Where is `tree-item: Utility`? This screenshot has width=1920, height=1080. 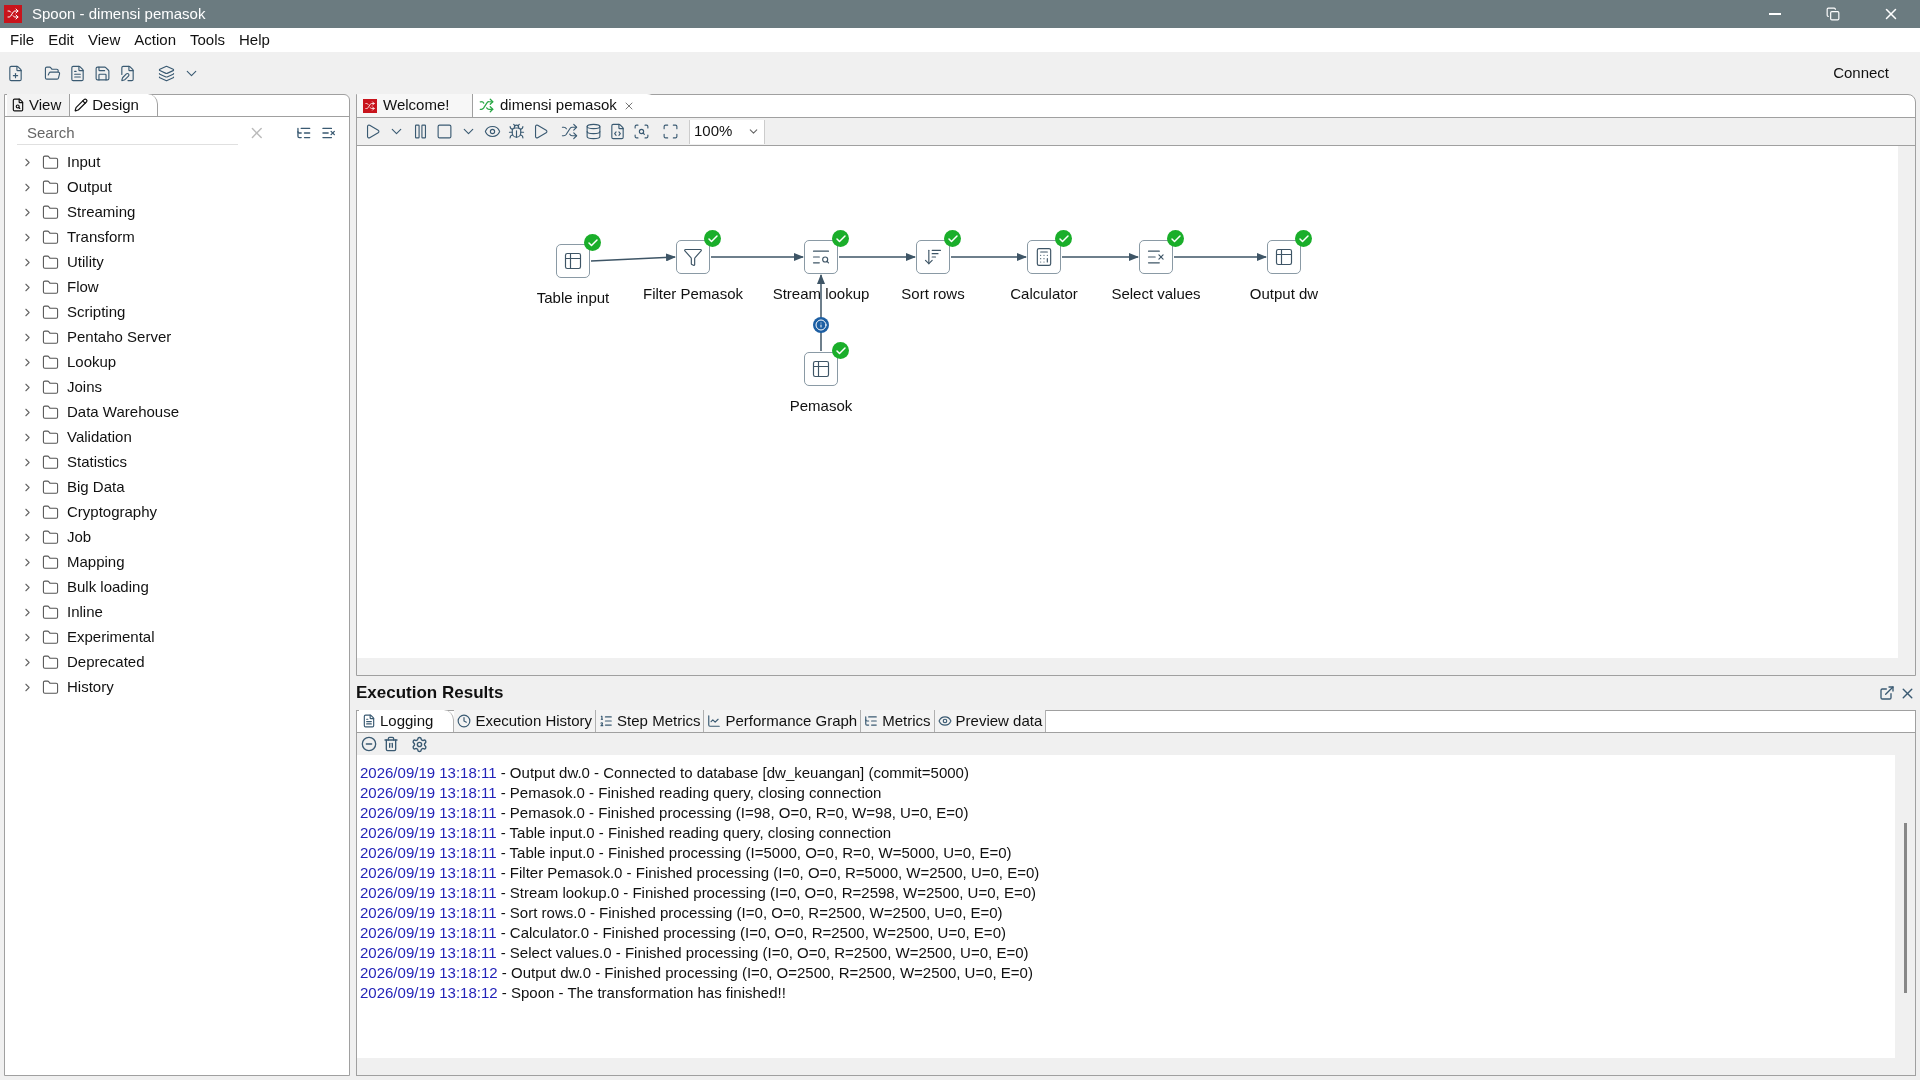
tree-item: Utility is located at coordinates (177, 262).